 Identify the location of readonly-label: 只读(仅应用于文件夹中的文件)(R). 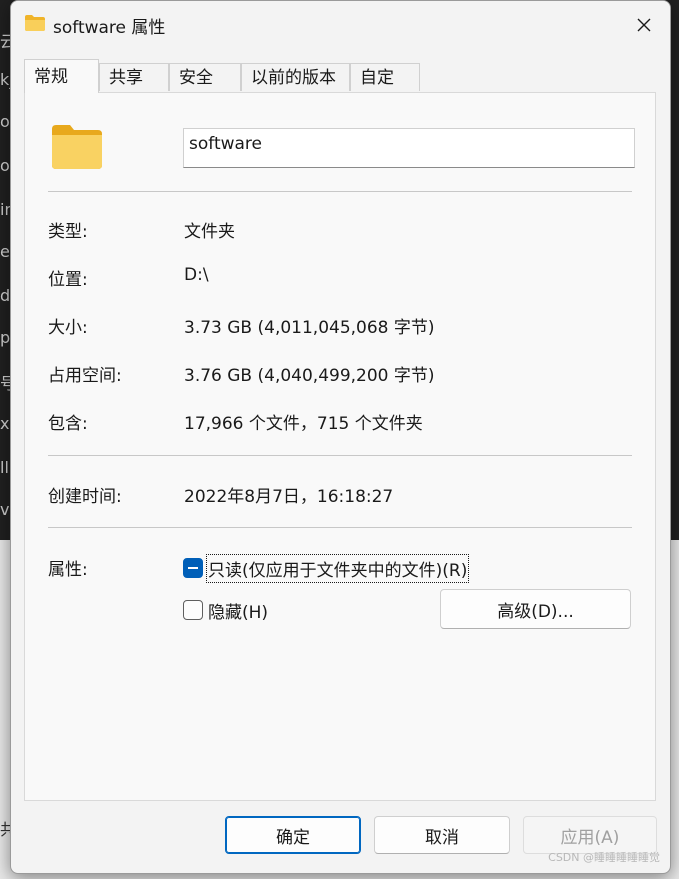
(337, 568).